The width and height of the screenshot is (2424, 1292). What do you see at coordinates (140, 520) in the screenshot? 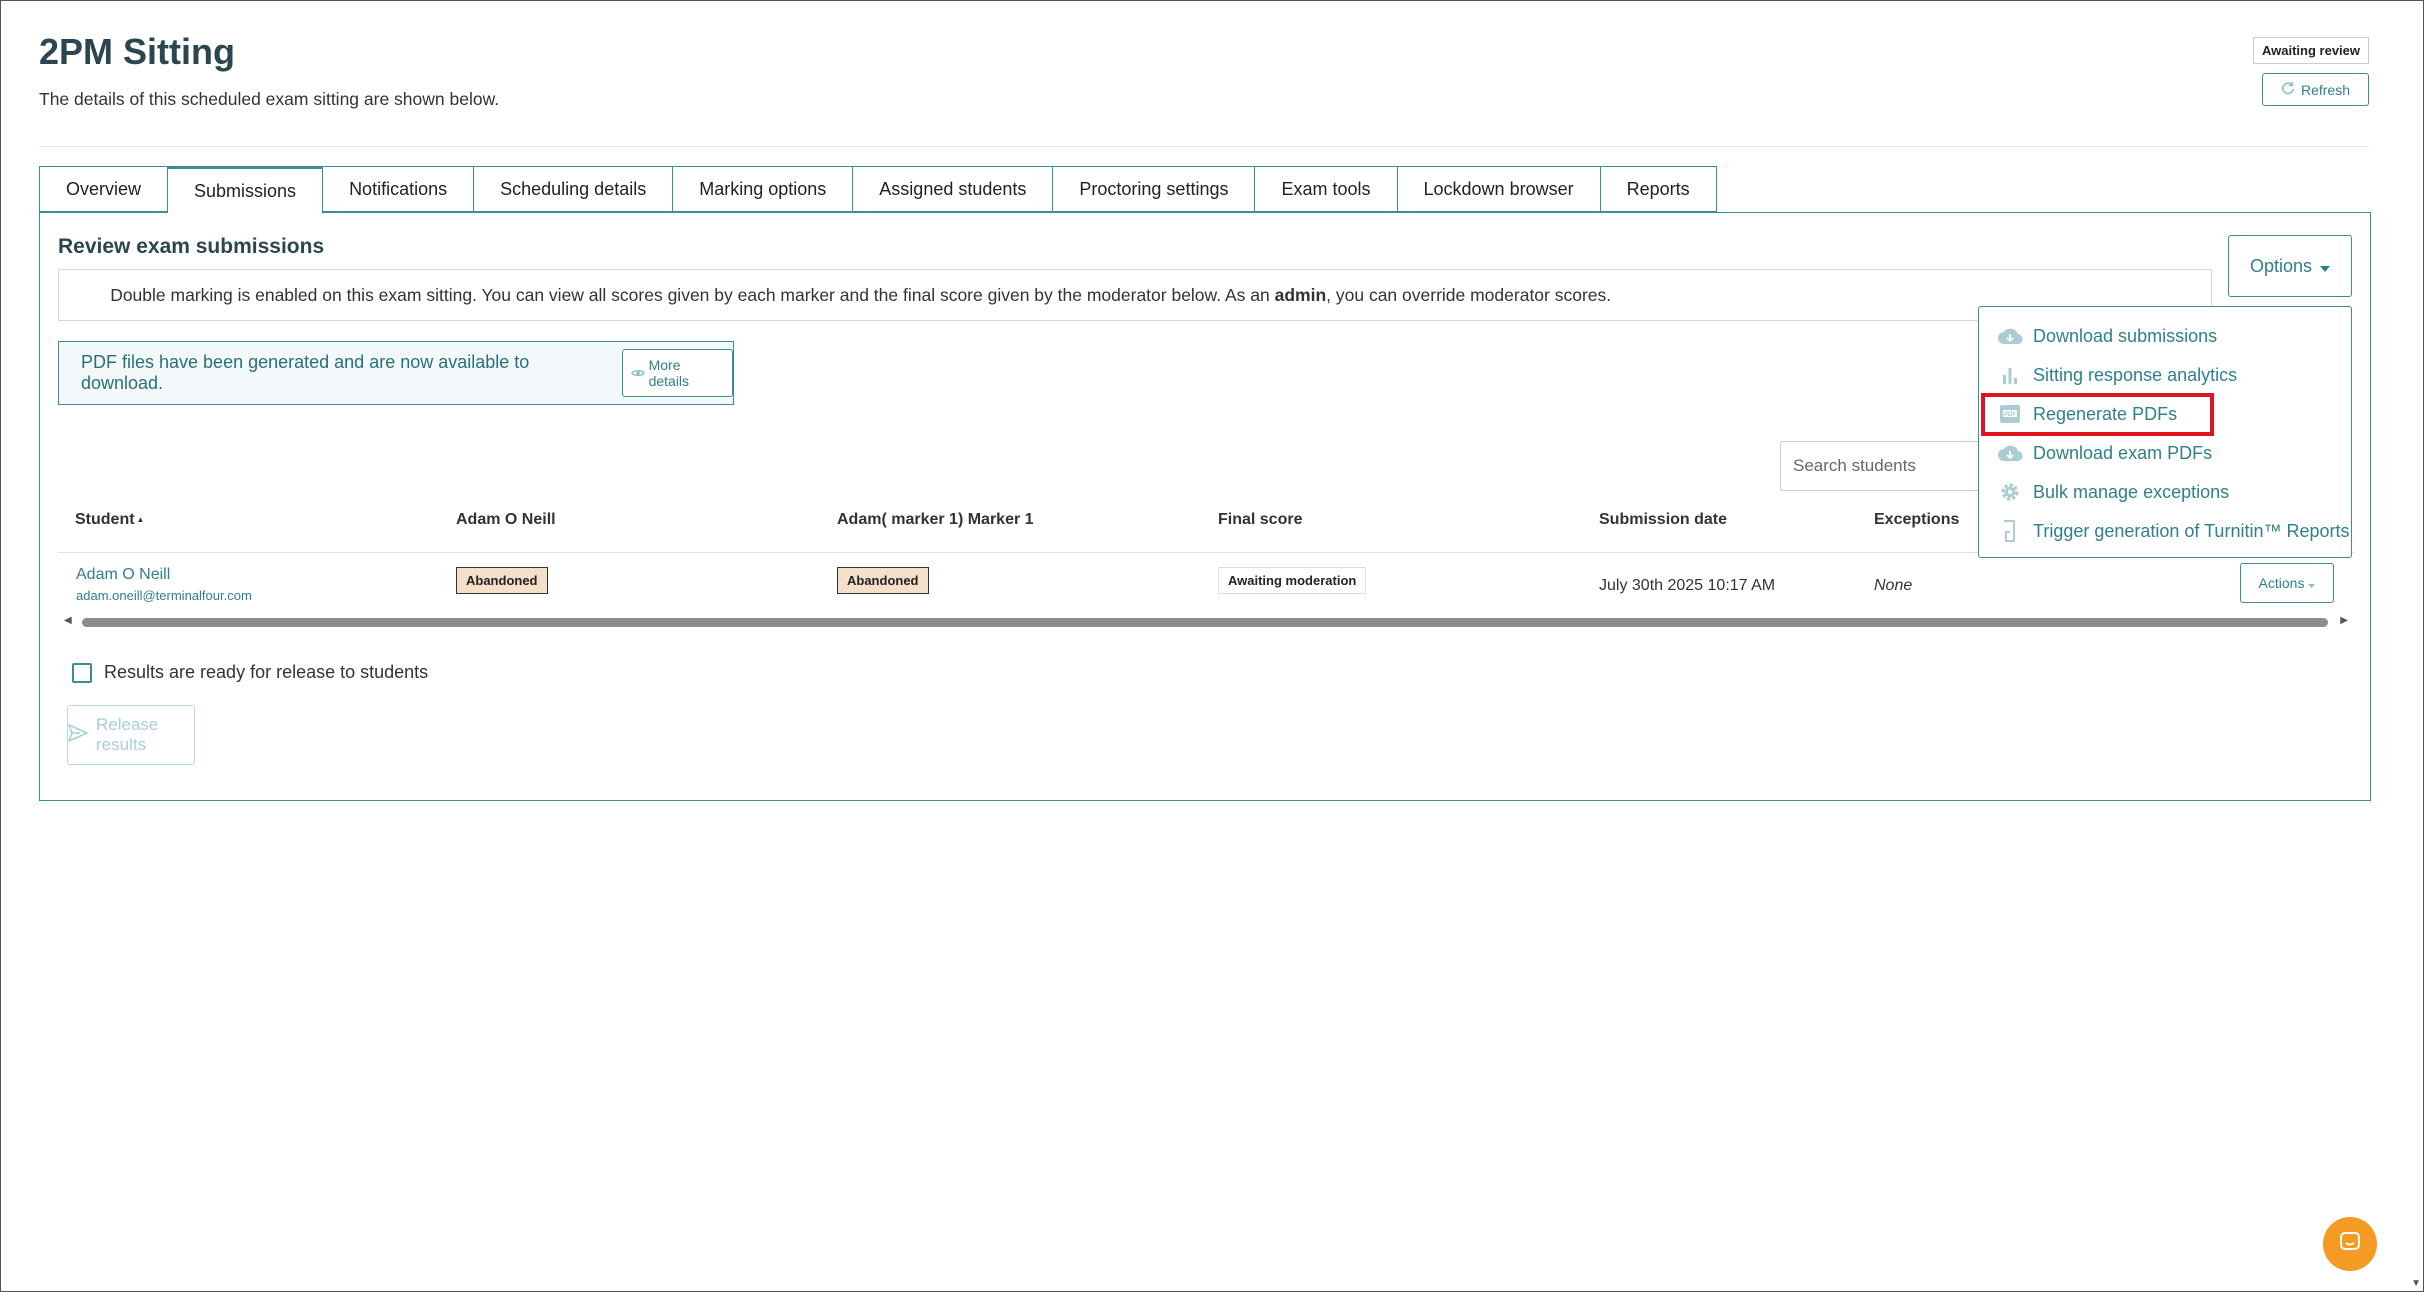
I see `sort-ascending-icon: ▲` at bounding box center [140, 520].